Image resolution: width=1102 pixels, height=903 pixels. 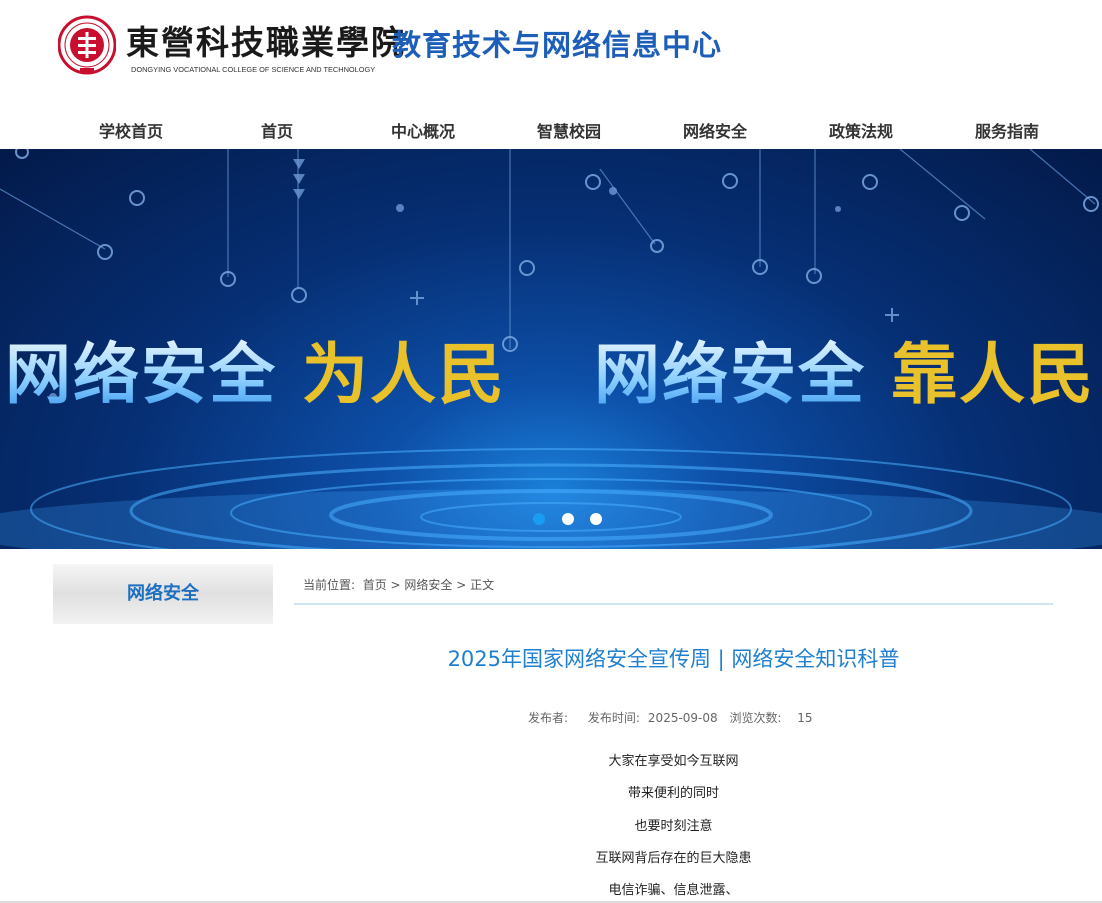 What do you see at coordinates (861, 130) in the screenshot?
I see `nav-item-policies: 政策法规` at bounding box center [861, 130].